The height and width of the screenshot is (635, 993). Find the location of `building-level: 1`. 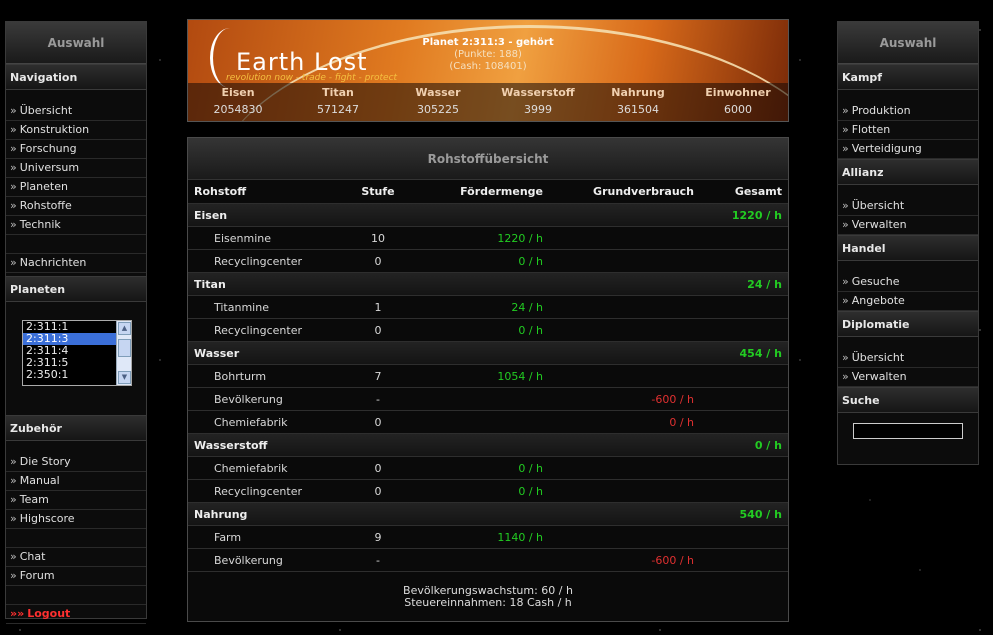

building-level: 1 is located at coordinates (378, 307).